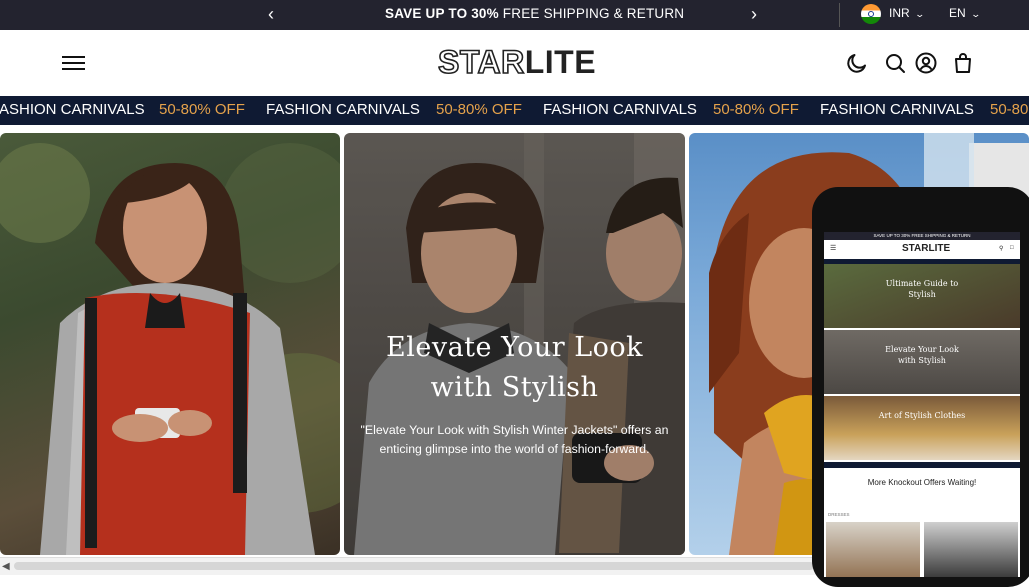  I want to click on chevron-right-icon: ›, so click(754, 14).